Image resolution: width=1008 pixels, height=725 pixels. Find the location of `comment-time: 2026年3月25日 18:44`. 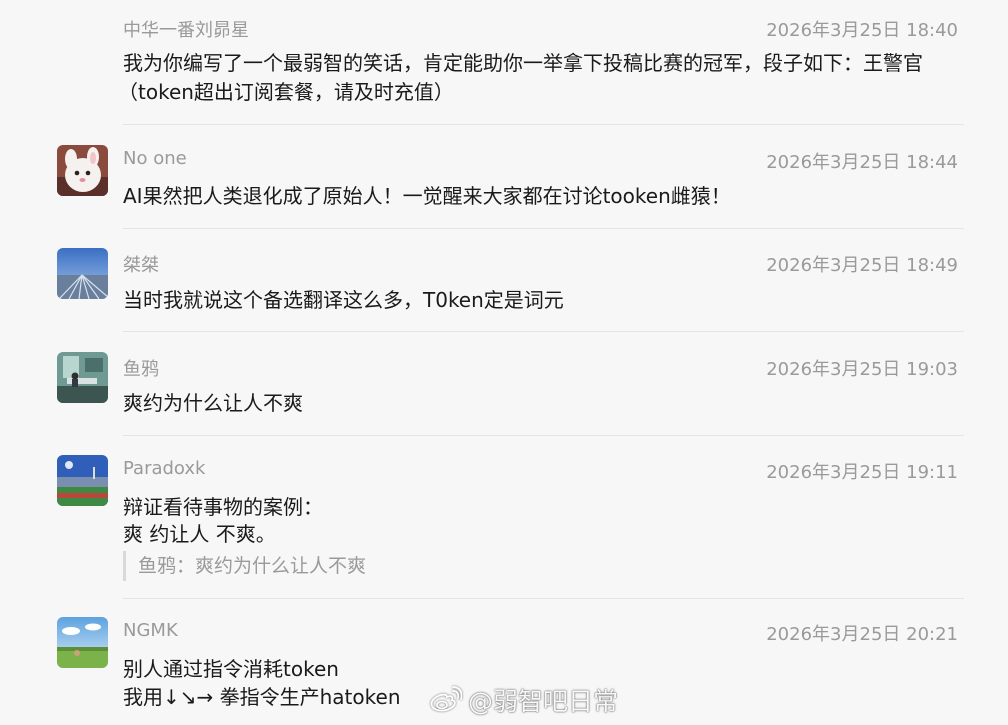

comment-time: 2026年3月25日 18:44 is located at coordinates (862, 162).